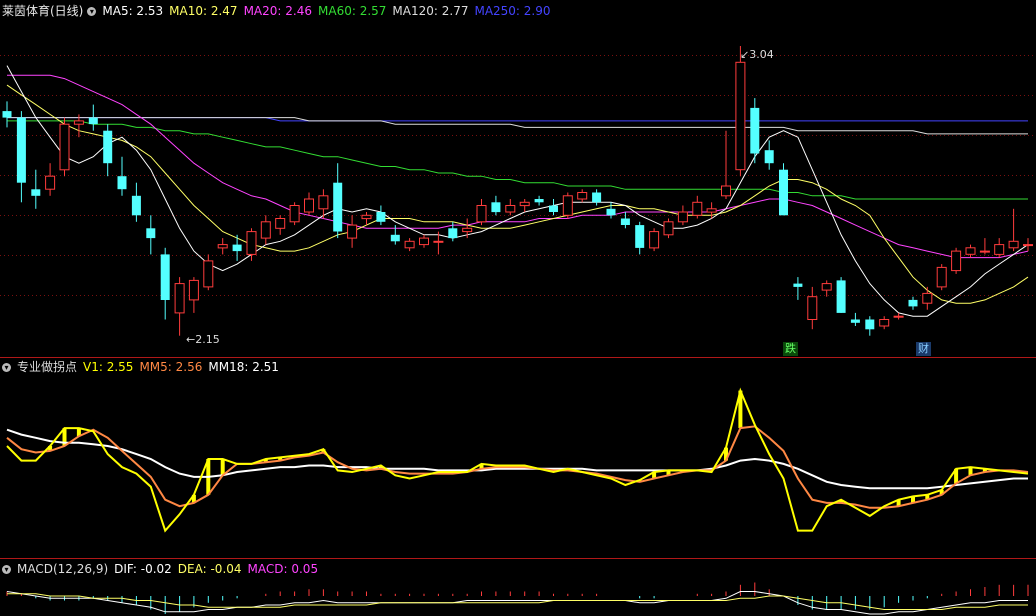  What do you see at coordinates (143, 569) in the screenshot?
I see `dif-label: DIF: -0.02` at bounding box center [143, 569].